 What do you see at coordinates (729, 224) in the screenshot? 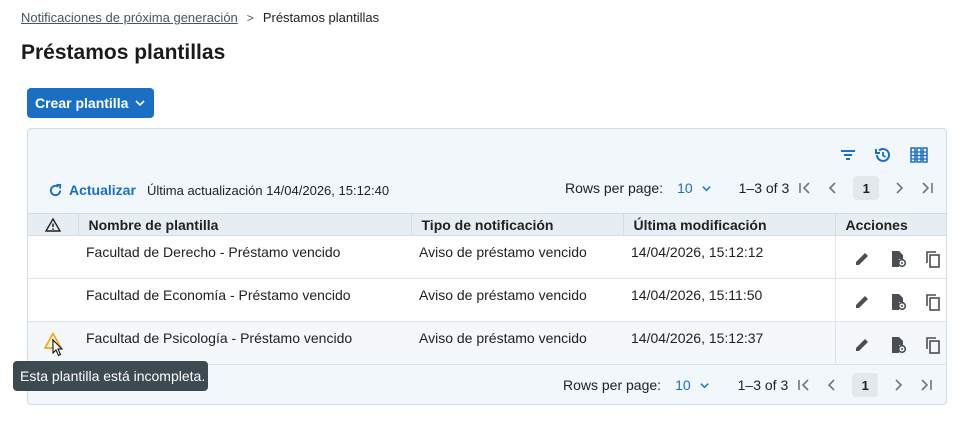
I see `header-last-modified: Última modificación` at bounding box center [729, 224].